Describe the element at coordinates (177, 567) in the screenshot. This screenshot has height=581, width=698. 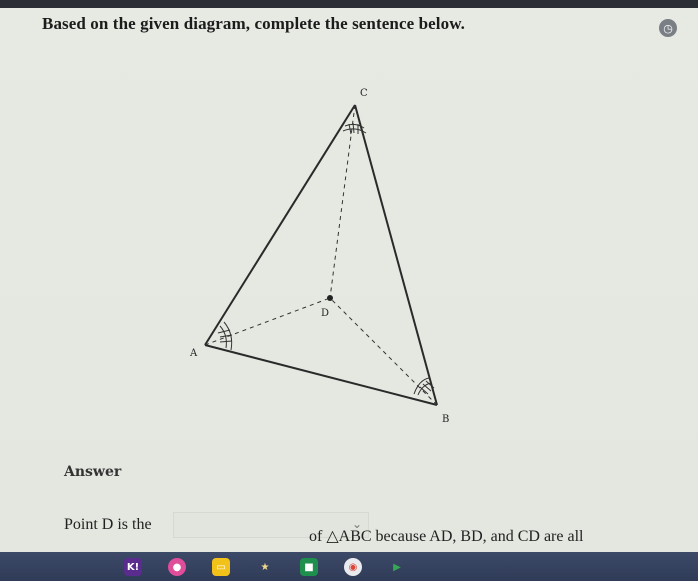
I see `quiz-icon: ●` at that location.